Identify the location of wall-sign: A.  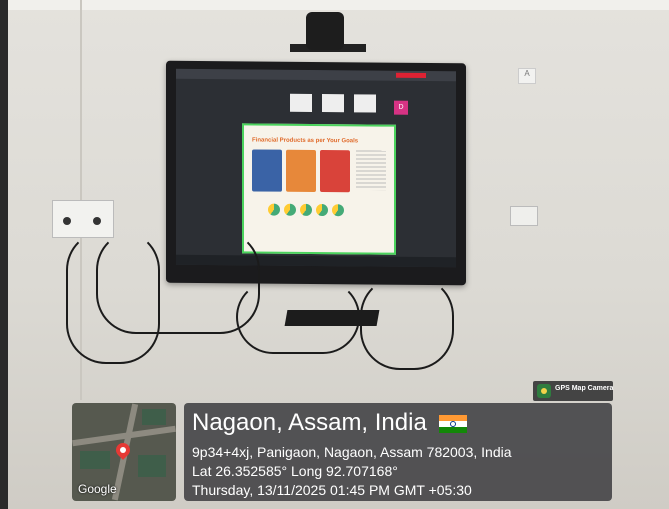
(527, 76).